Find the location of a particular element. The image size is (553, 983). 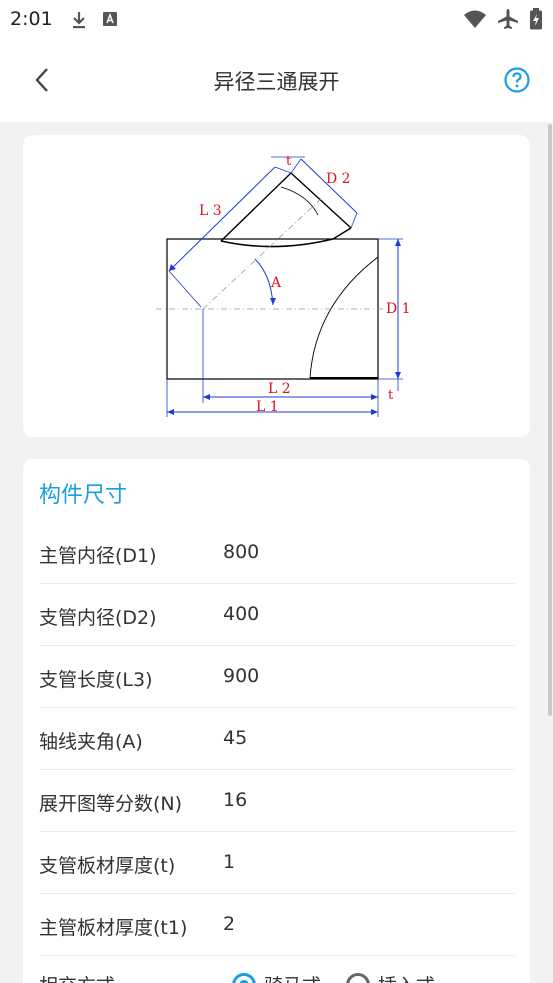

row-branch-pipe-diameter: 支管内径(D2) 400 is located at coordinates (277, 614).